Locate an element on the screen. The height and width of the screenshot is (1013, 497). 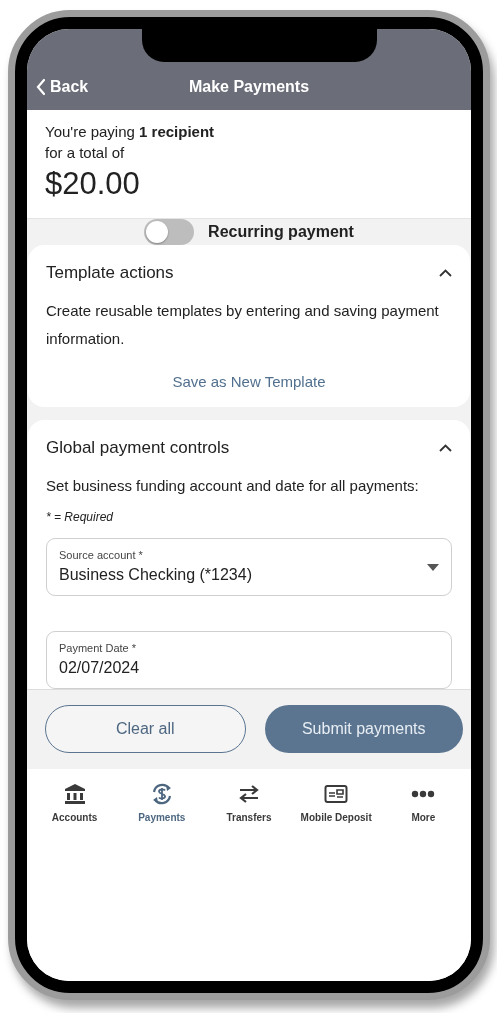
dropdown-caret-icon is located at coordinates (433, 567).